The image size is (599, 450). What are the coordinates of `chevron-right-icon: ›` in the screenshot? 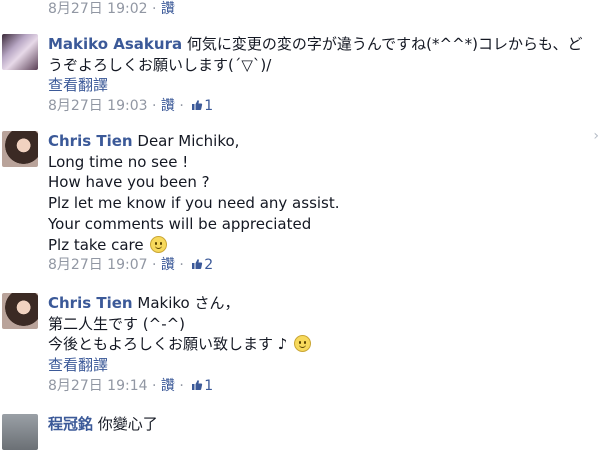 It's located at (596, 136).